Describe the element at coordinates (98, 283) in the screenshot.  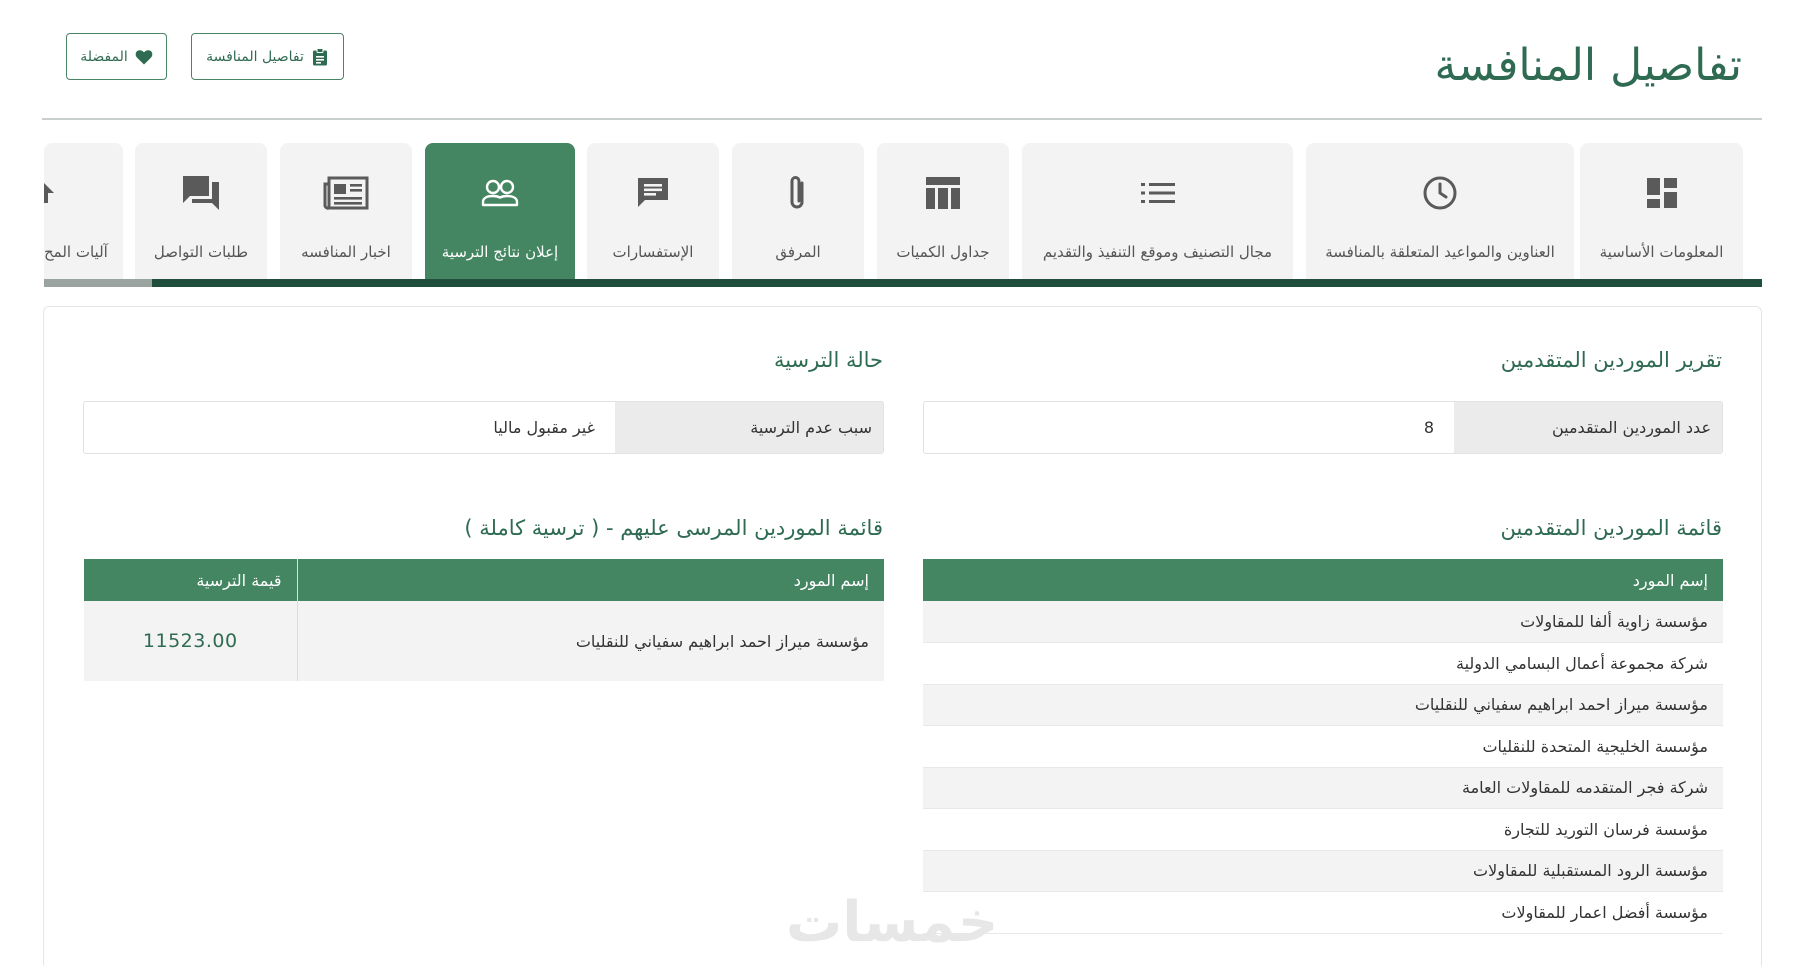
I see `tabs-scroll-track` at that location.